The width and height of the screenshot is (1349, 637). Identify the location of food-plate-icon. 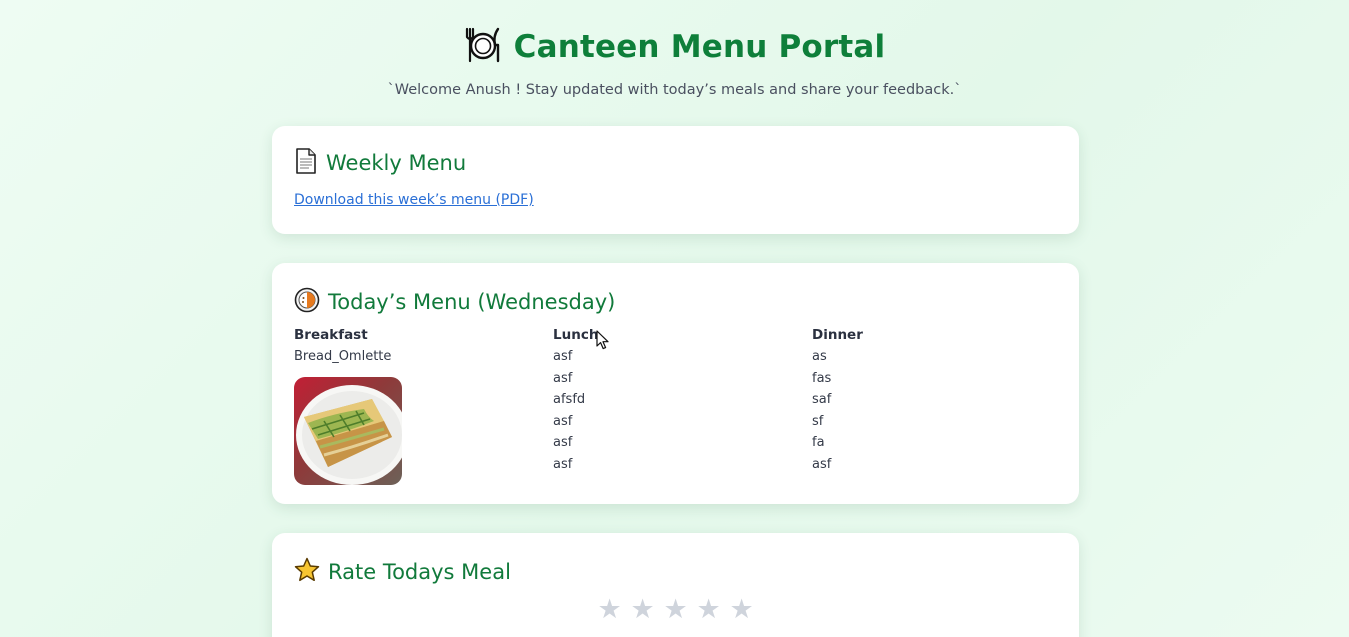
(307, 302).